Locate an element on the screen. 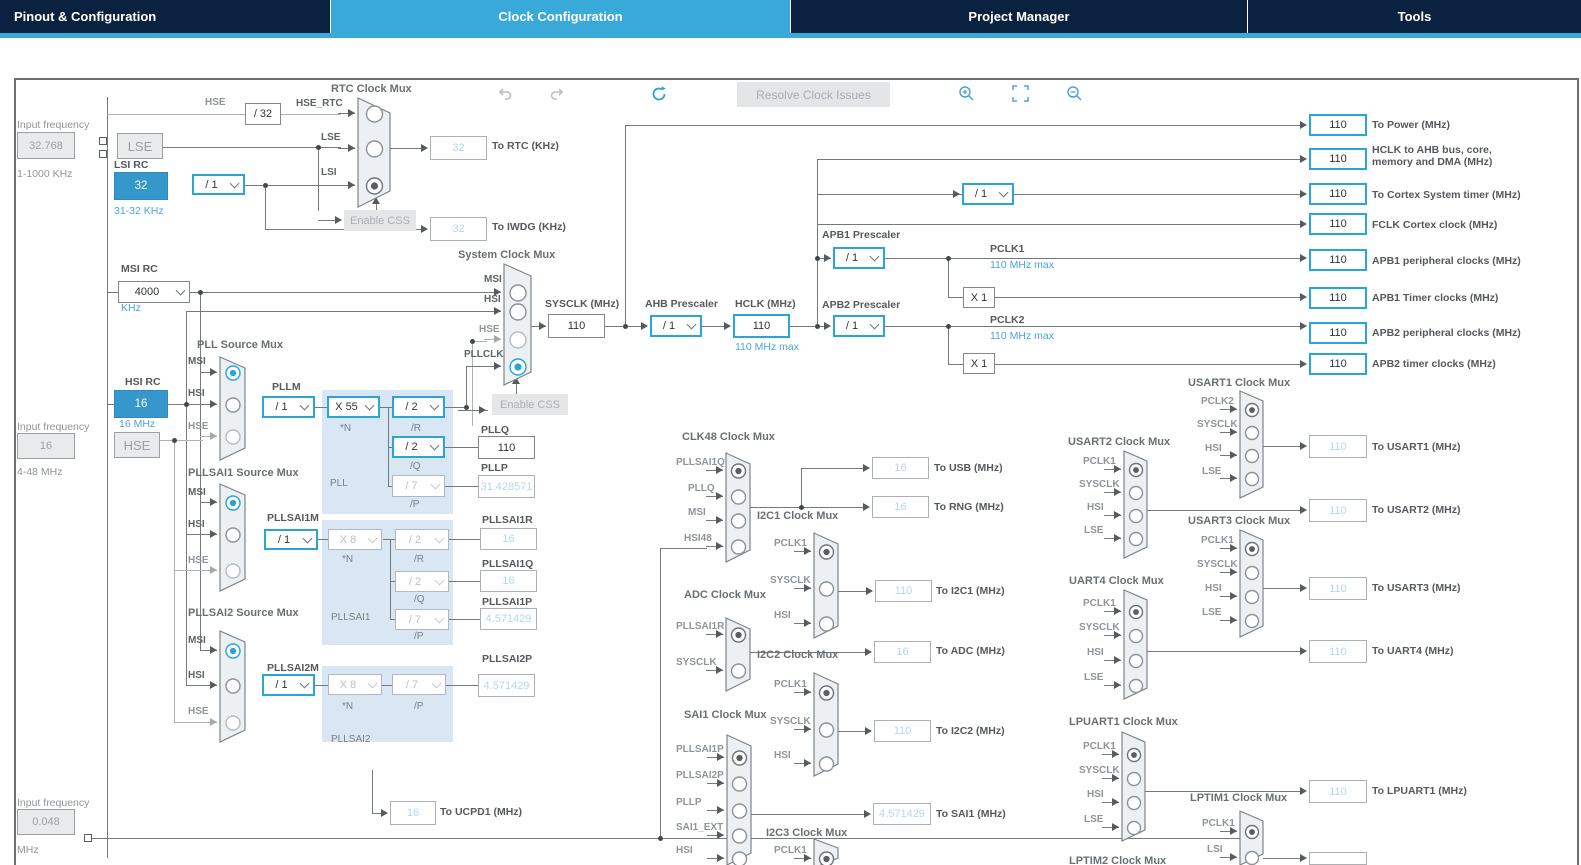 This screenshot has width=1581, height=865. signal-label: MSI is located at coordinates (493, 279).